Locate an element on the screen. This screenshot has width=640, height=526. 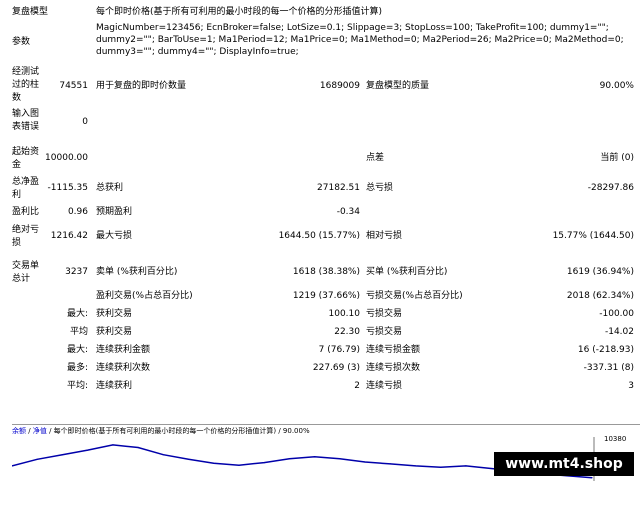
largest-prefix: 最大: is located at coordinates (77, 314).